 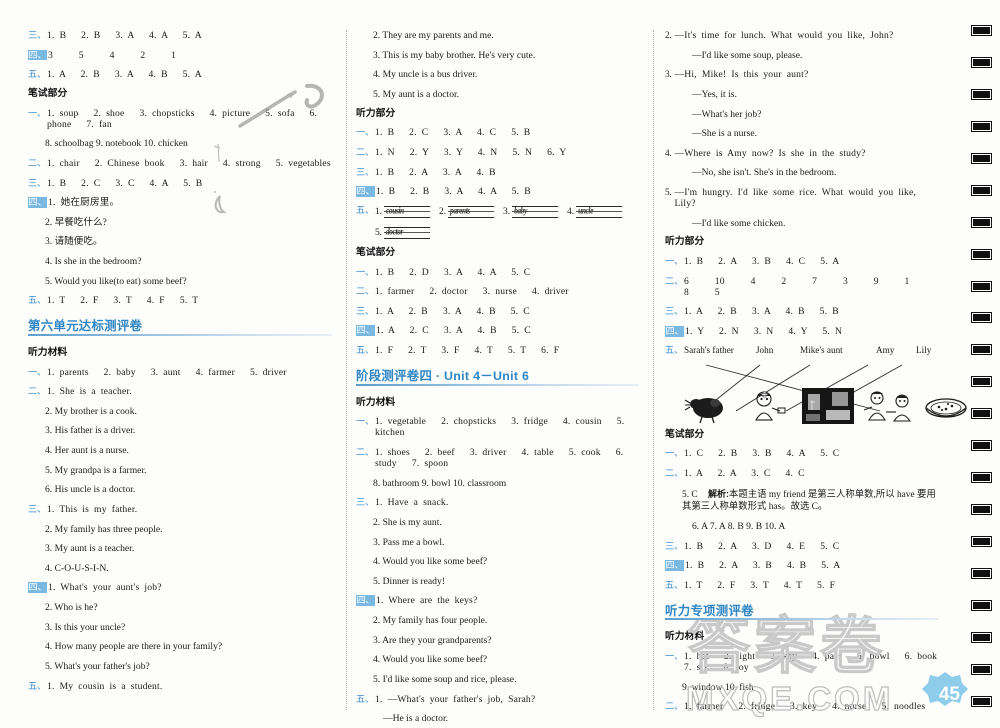 I want to click on handwriting-word-item: 4. uncle, so click(x=595, y=212).